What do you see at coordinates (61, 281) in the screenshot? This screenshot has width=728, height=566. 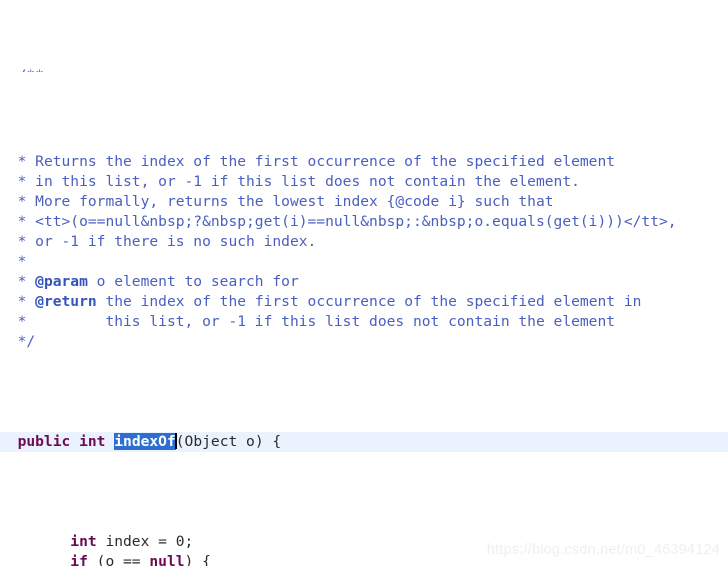 I see `javadoc-tag: @param` at bounding box center [61, 281].